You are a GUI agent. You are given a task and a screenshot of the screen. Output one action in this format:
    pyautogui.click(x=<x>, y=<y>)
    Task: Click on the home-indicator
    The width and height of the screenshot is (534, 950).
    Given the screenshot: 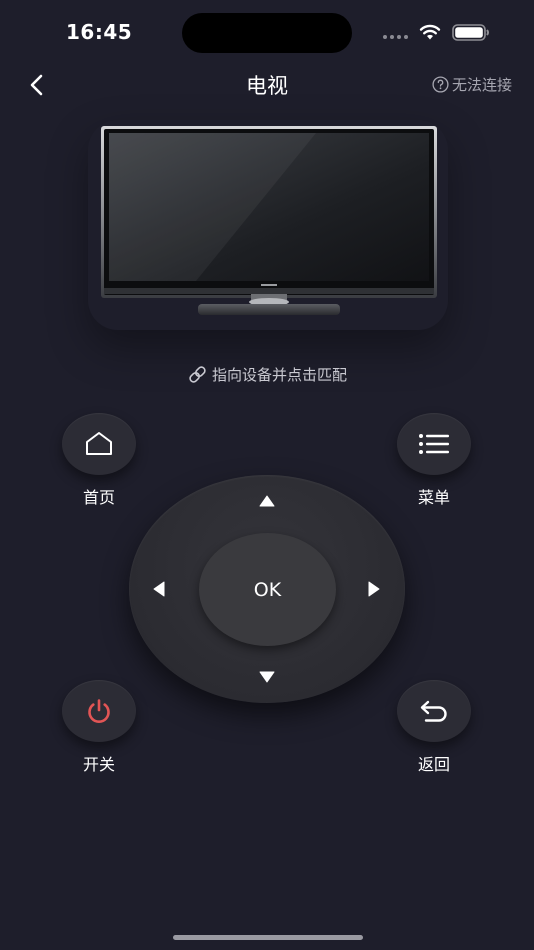 What is the action you would take?
    pyautogui.click(x=268, y=937)
    